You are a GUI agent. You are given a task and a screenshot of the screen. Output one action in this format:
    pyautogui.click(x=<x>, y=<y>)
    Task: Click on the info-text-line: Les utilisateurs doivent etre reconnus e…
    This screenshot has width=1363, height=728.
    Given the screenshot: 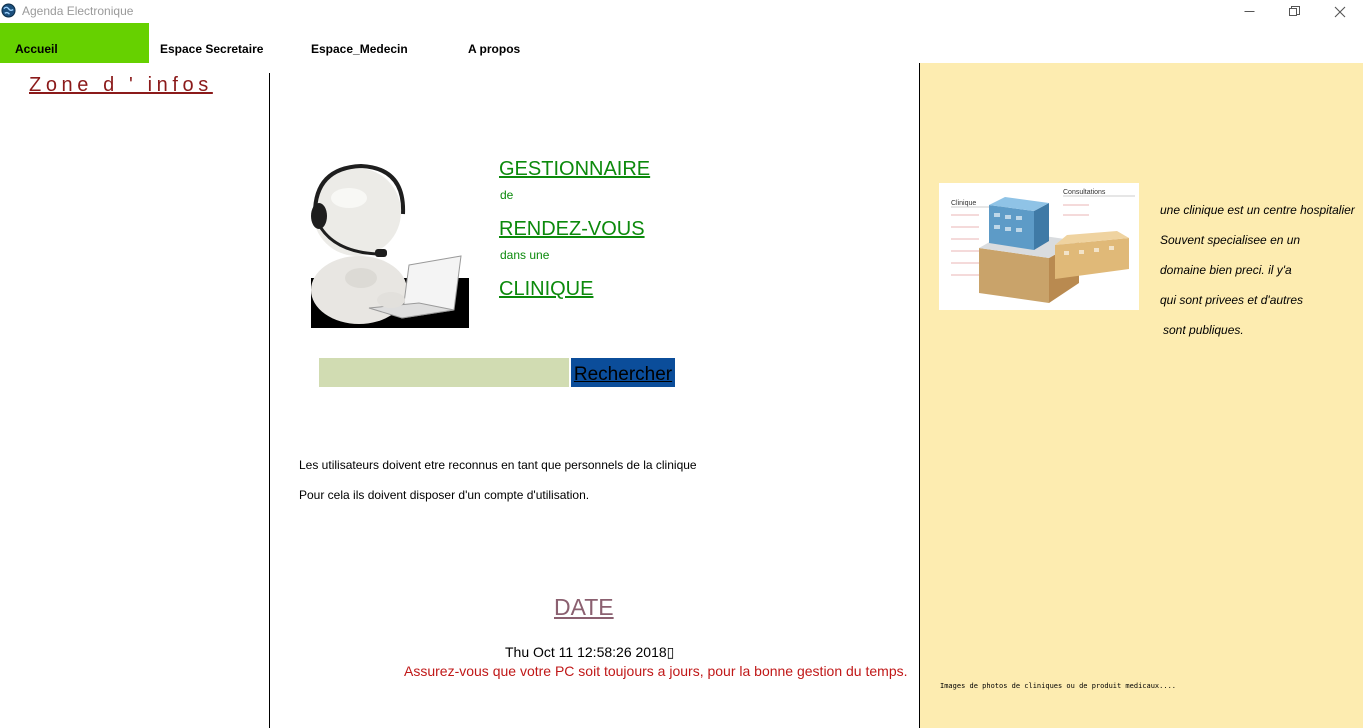 What is the action you would take?
    pyautogui.click(x=498, y=465)
    